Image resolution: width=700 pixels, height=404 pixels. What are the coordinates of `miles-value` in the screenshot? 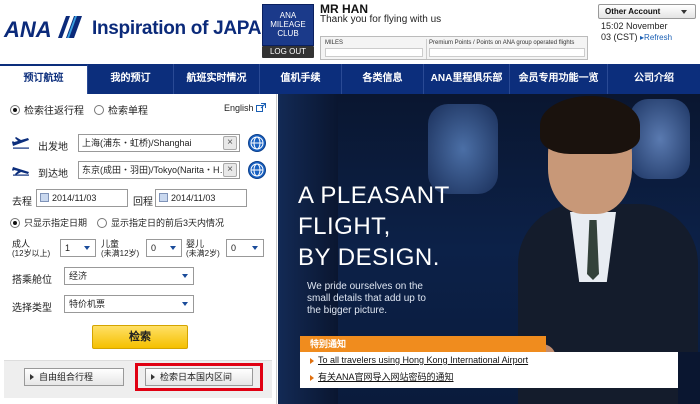 It's located at (374, 52).